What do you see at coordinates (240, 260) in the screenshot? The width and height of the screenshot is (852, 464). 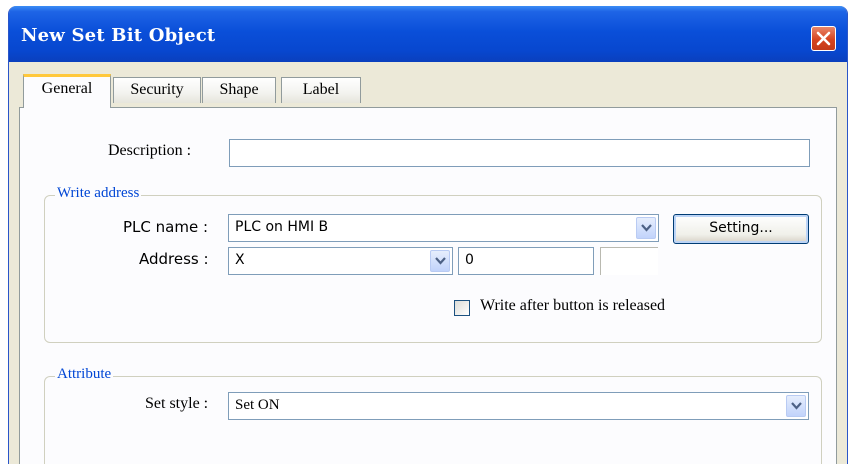 I see `address-type-value: X` at bounding box center [240, 260].